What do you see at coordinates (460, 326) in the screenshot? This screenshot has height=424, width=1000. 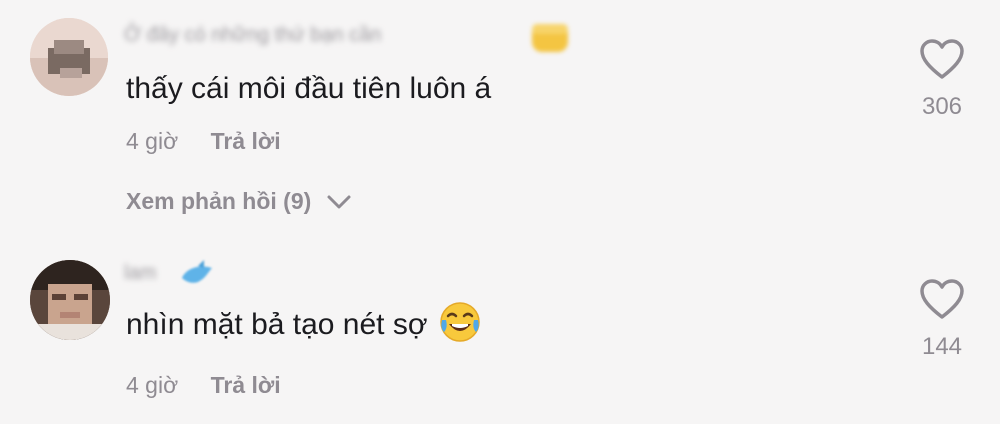 I see `face-with-tears-of-joy-emoji` at bounding box center [460, 326].